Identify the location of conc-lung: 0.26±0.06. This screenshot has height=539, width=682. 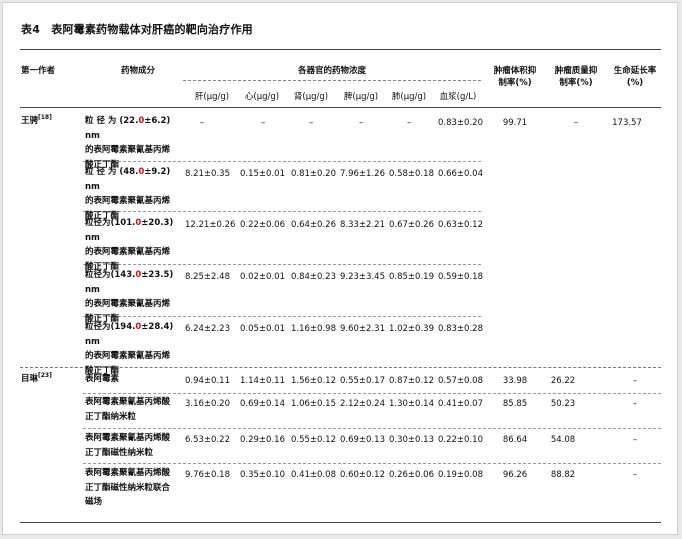
(411, 475).